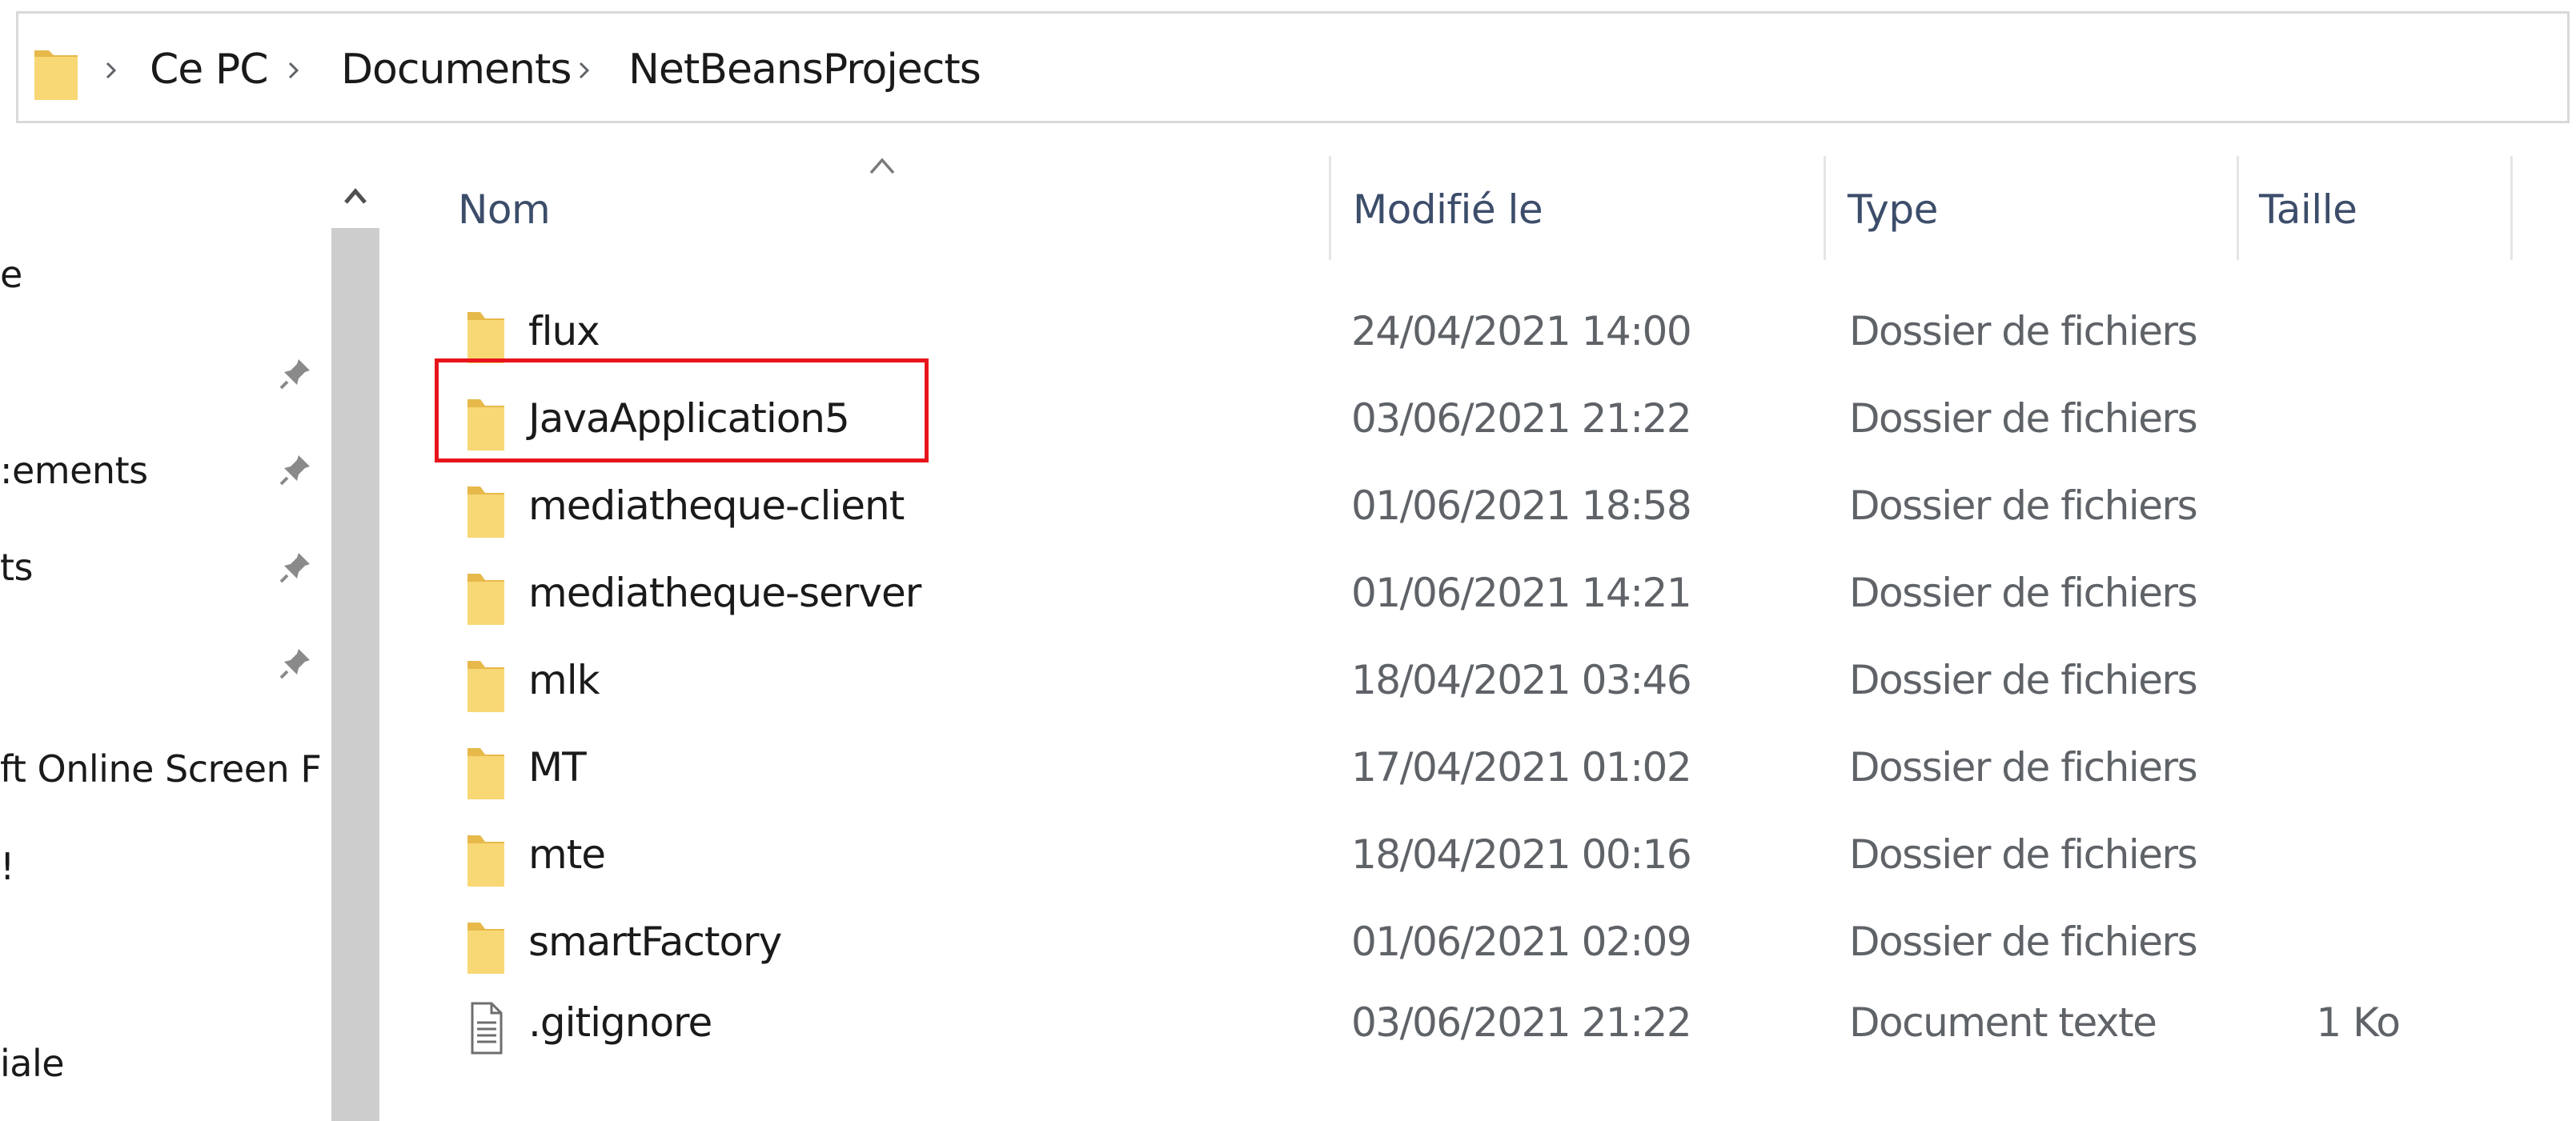 This screenshot has height=1121, width=2576. I want to click on nav-item: :ements, so click(74, 470).